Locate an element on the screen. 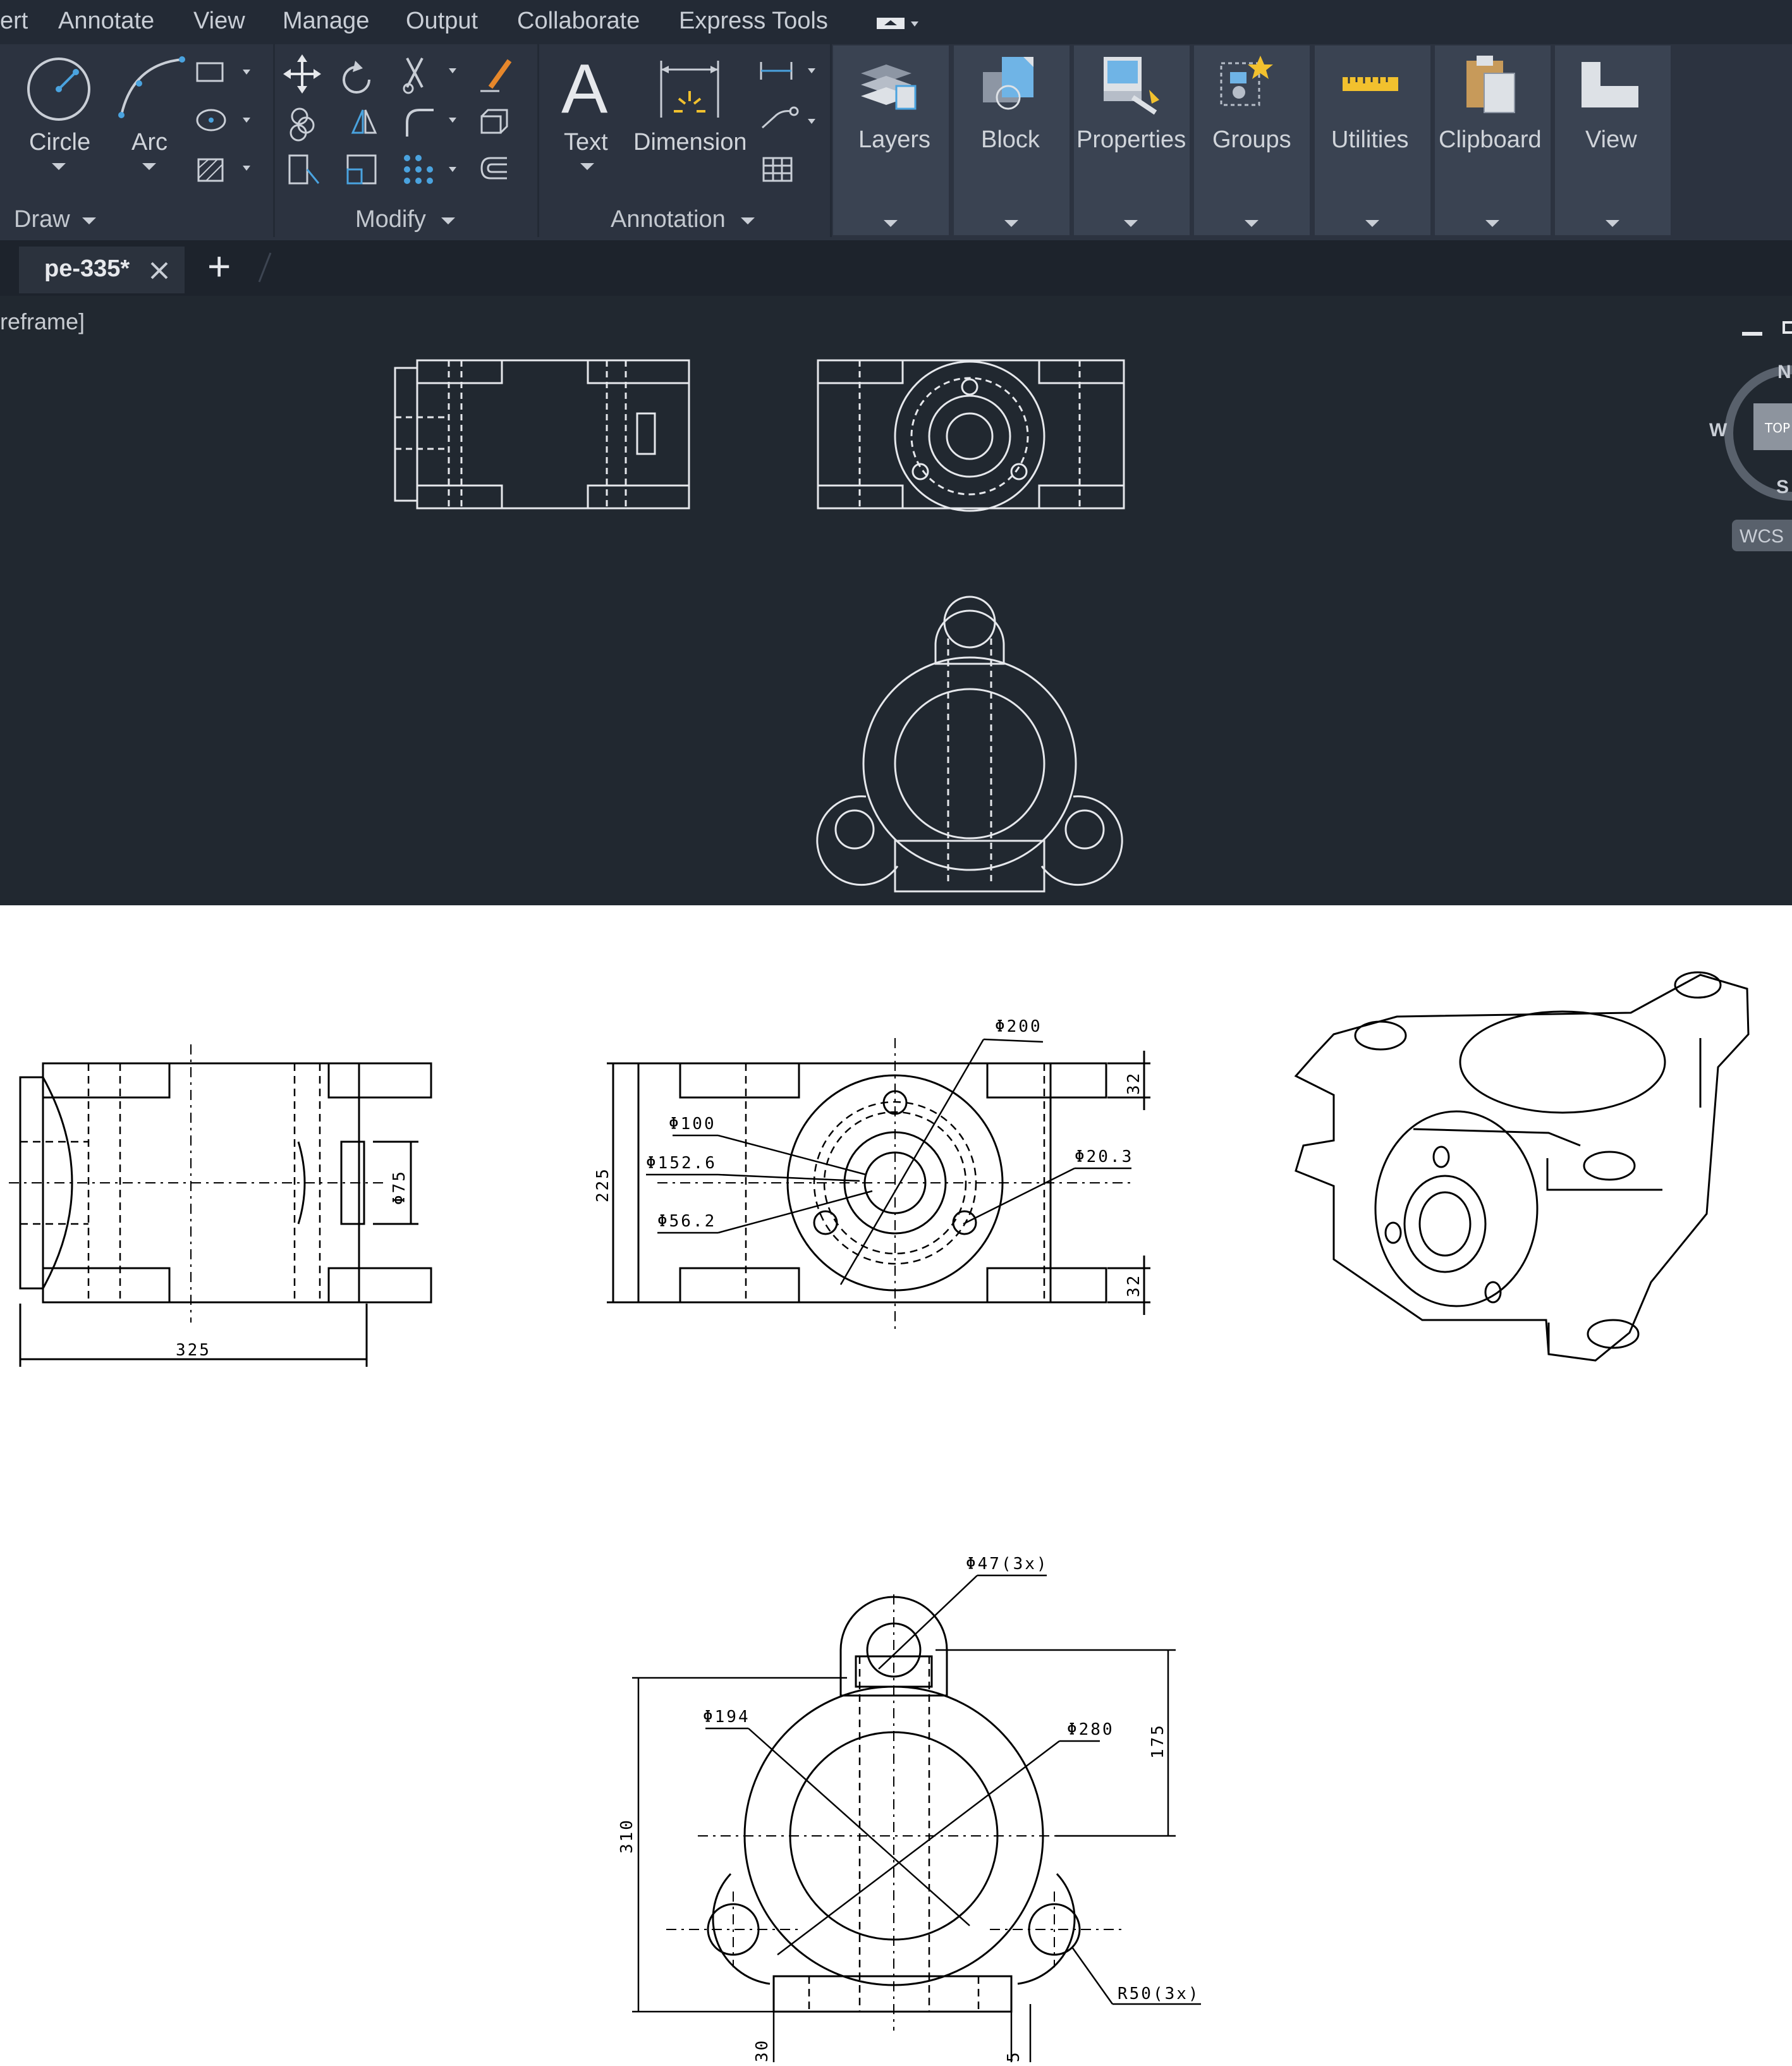  block-dropdown-icon is located at coordinates (1011, 223).